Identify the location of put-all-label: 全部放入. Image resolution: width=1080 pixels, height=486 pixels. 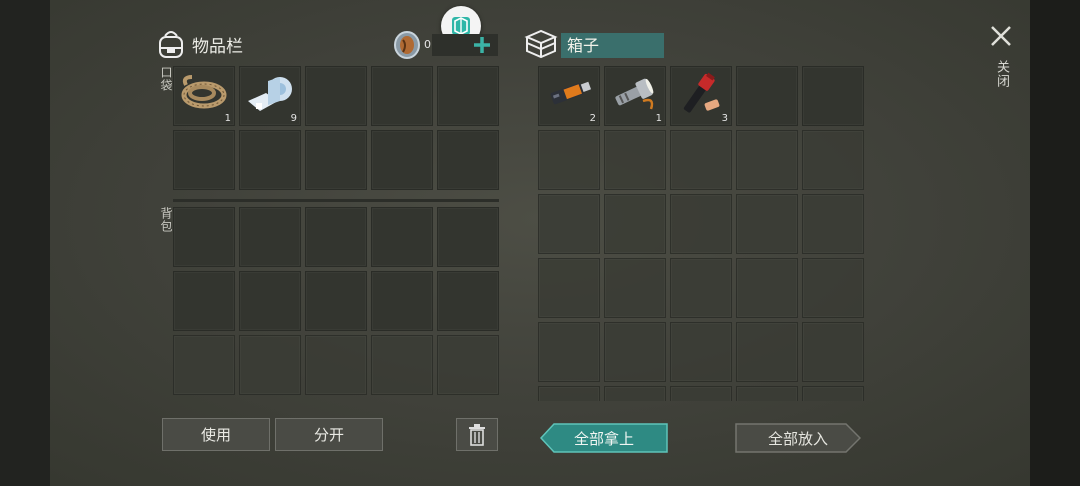
(797, 438).